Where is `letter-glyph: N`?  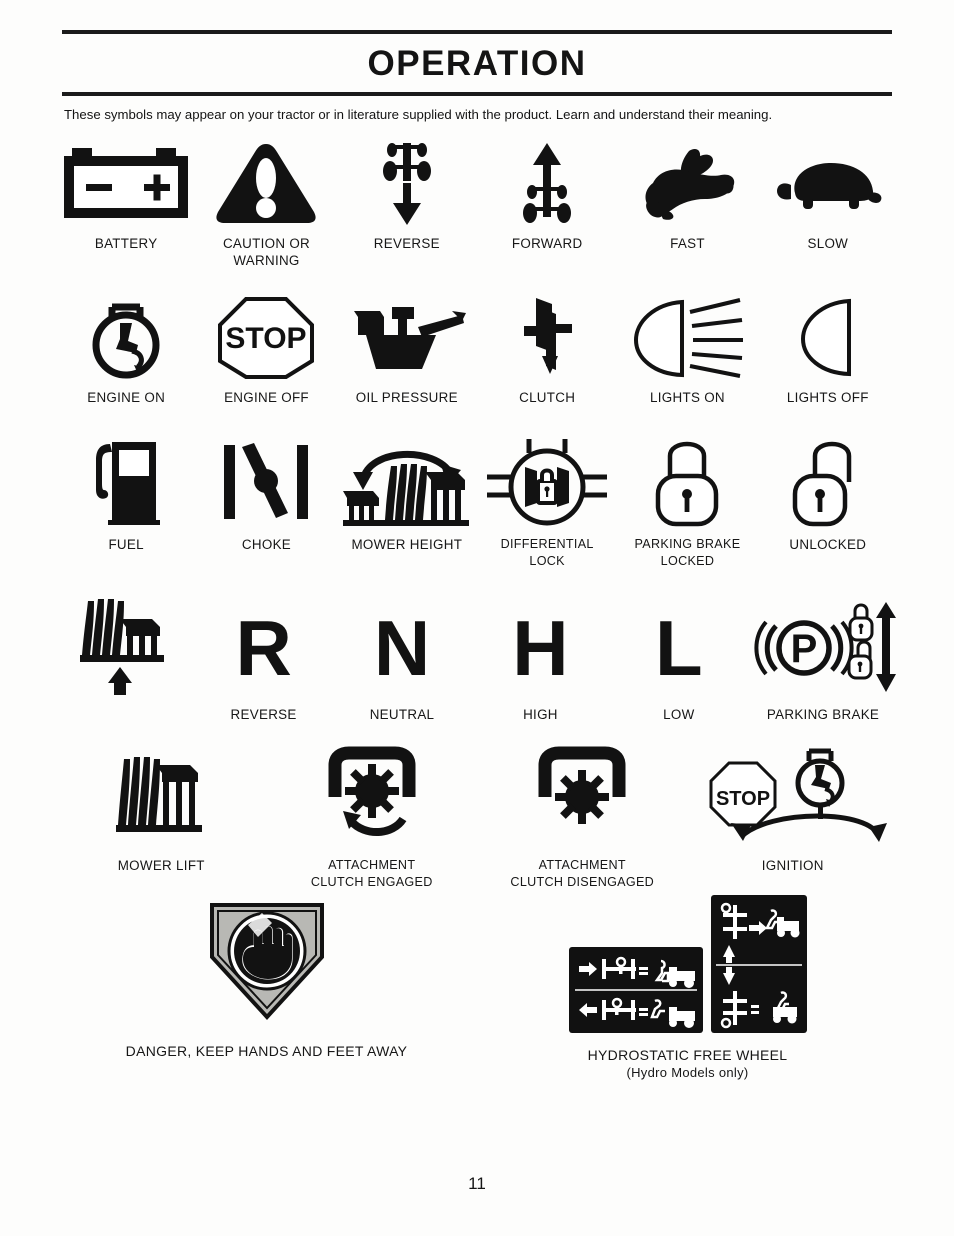 letter-glyph: N is located at coordinates (402, 648).